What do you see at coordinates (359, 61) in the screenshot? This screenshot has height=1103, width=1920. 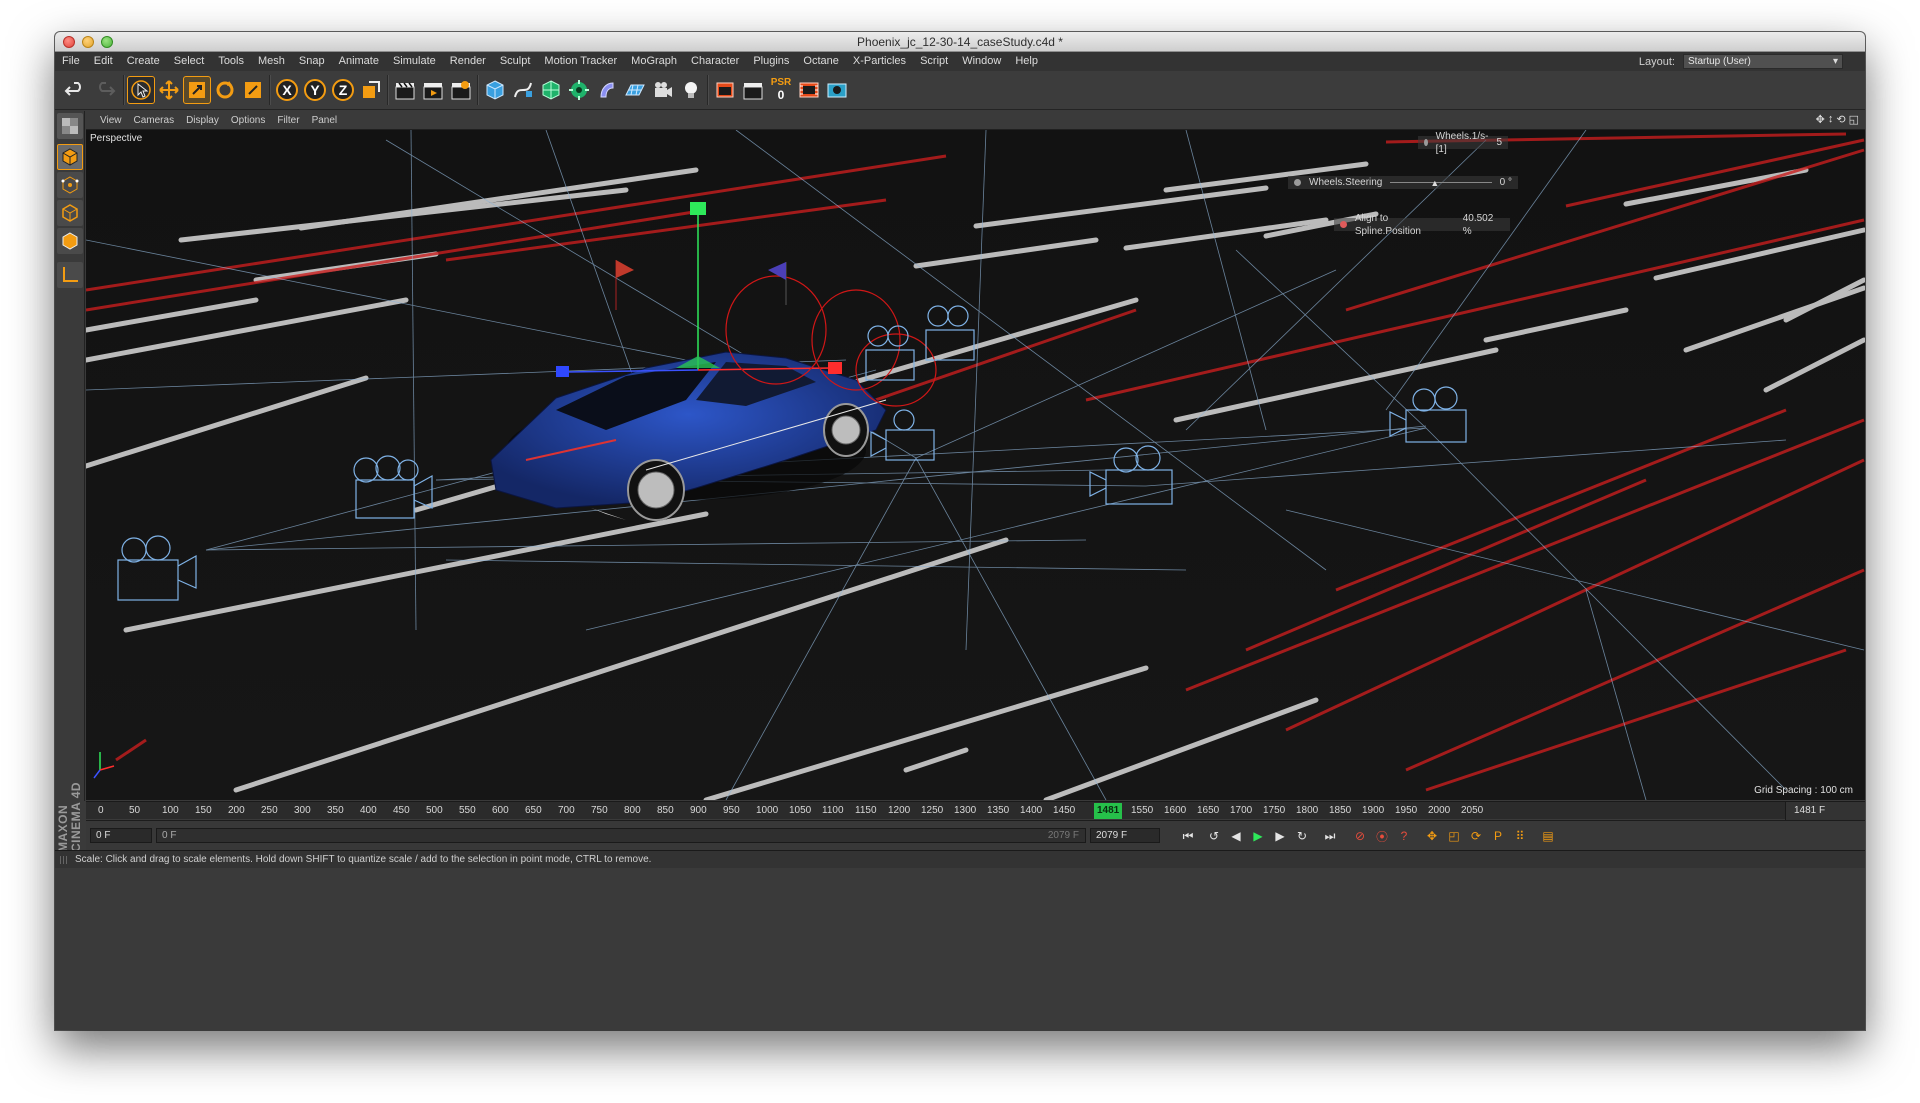 I see `menu-animate: Animate` at bounding box center [359, 61].